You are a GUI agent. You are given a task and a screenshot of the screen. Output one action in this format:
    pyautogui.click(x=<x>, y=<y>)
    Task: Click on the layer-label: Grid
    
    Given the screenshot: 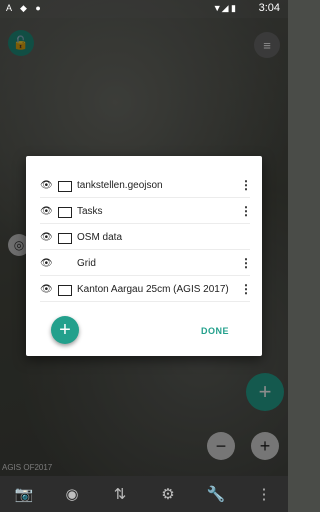 What is the action you would take?
    pyautogui.click(x=86, y=263)
    